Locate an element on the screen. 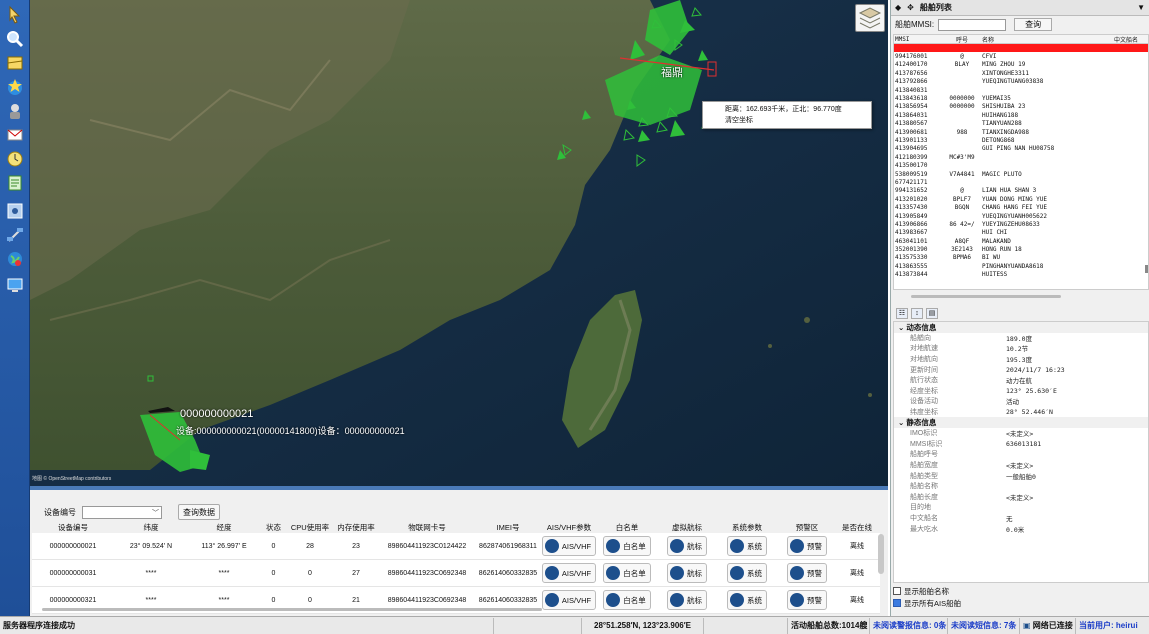 The width and height of the screenshot is (1149, 634). ship-column-header: 中文船名 is located at coordinates (1129, 39).